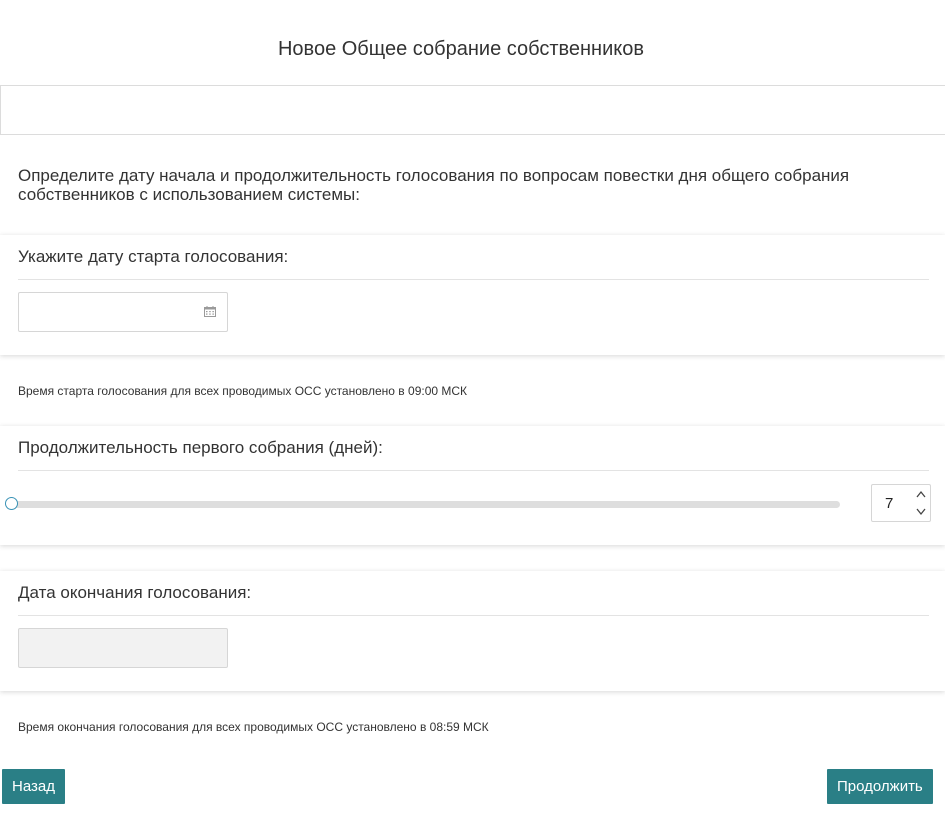 The width and height of the screenshot is (945, 836). What do you see at coordinates (472, 295) in the screenshot?
I see `start-date-card: Укажите дату старта голосования:` at bounding box center [472, 295].